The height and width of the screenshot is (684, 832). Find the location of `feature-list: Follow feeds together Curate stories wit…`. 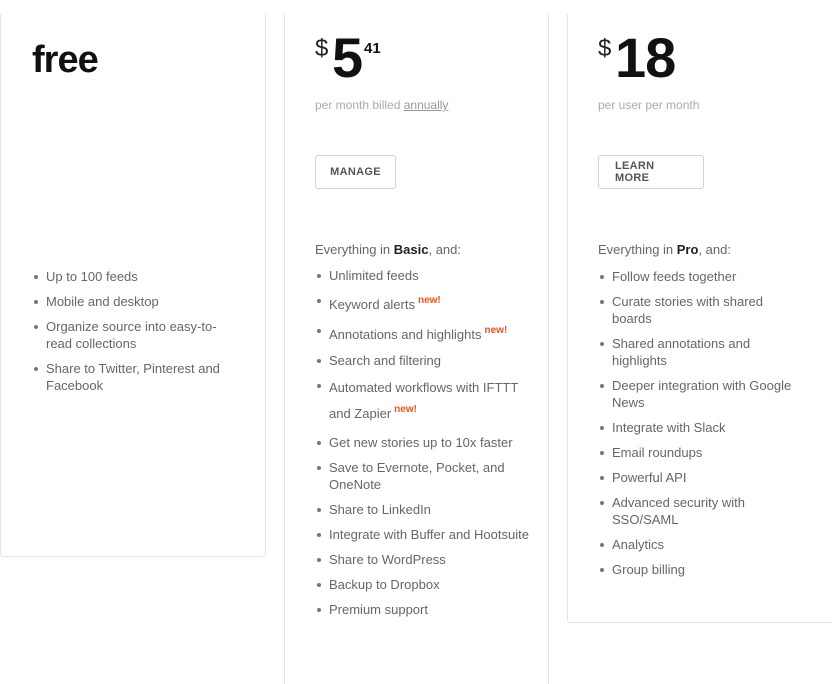

feature-list: Follow feeds together Curate stories wit… is located at coordinates (698, 427).